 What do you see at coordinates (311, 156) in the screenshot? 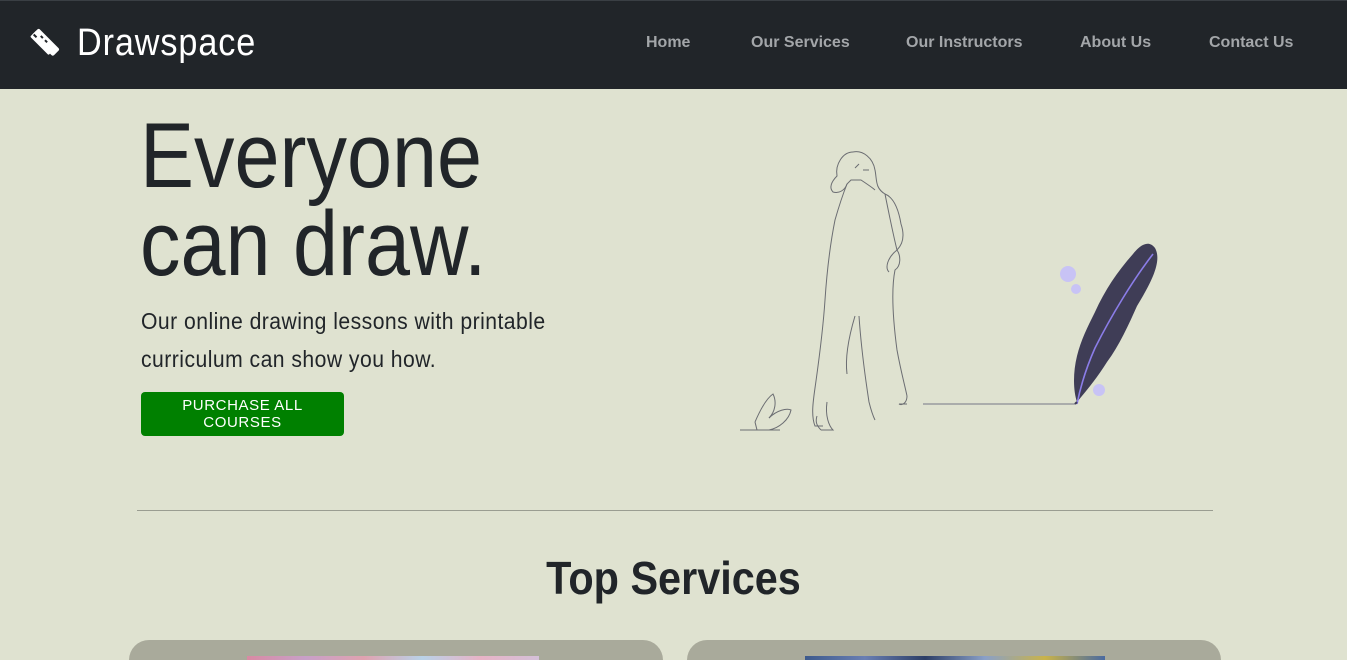
I see `hero-title-line-1: Everyone` at bounding box center [311, 156].